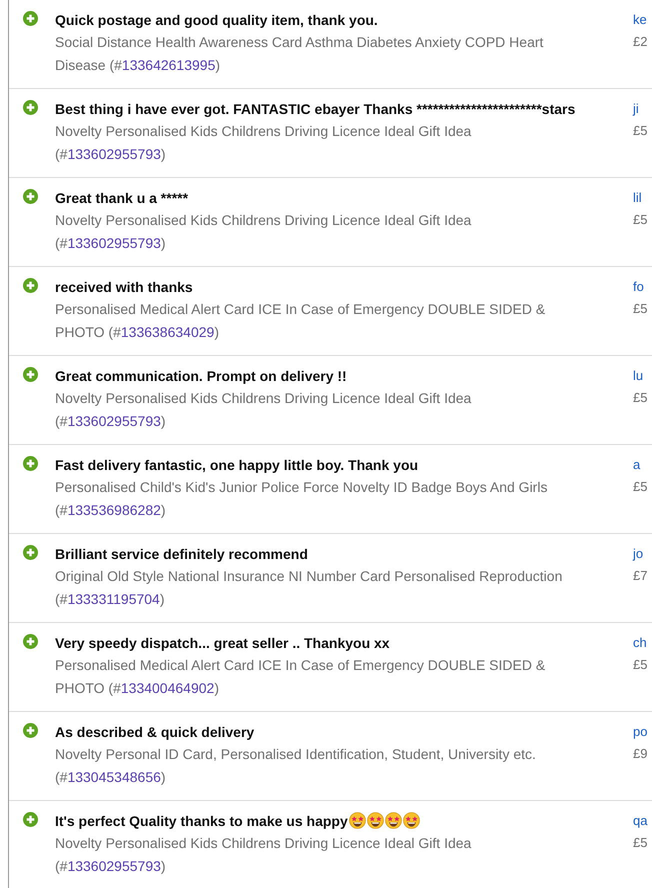 The image size is (652, 888). I want to click on item-number-link: 133638634029, so click(167, 332).